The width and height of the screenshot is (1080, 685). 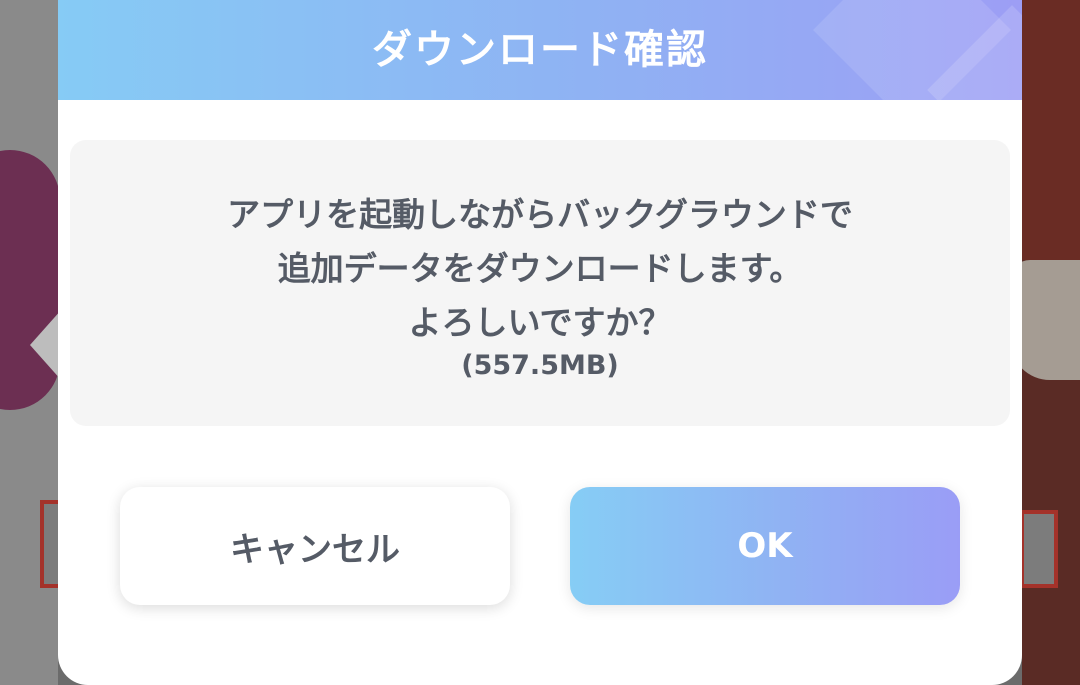 I want to click on message-line: よろしいですか？, so click(x=540, y=322).